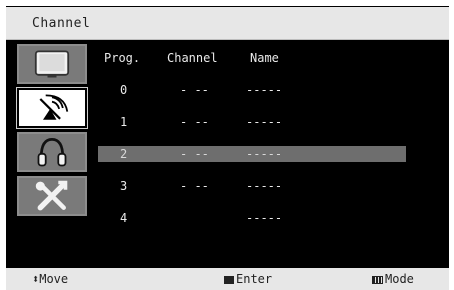  I want to click on move-hint: ⬍Move, so click(50, 279).